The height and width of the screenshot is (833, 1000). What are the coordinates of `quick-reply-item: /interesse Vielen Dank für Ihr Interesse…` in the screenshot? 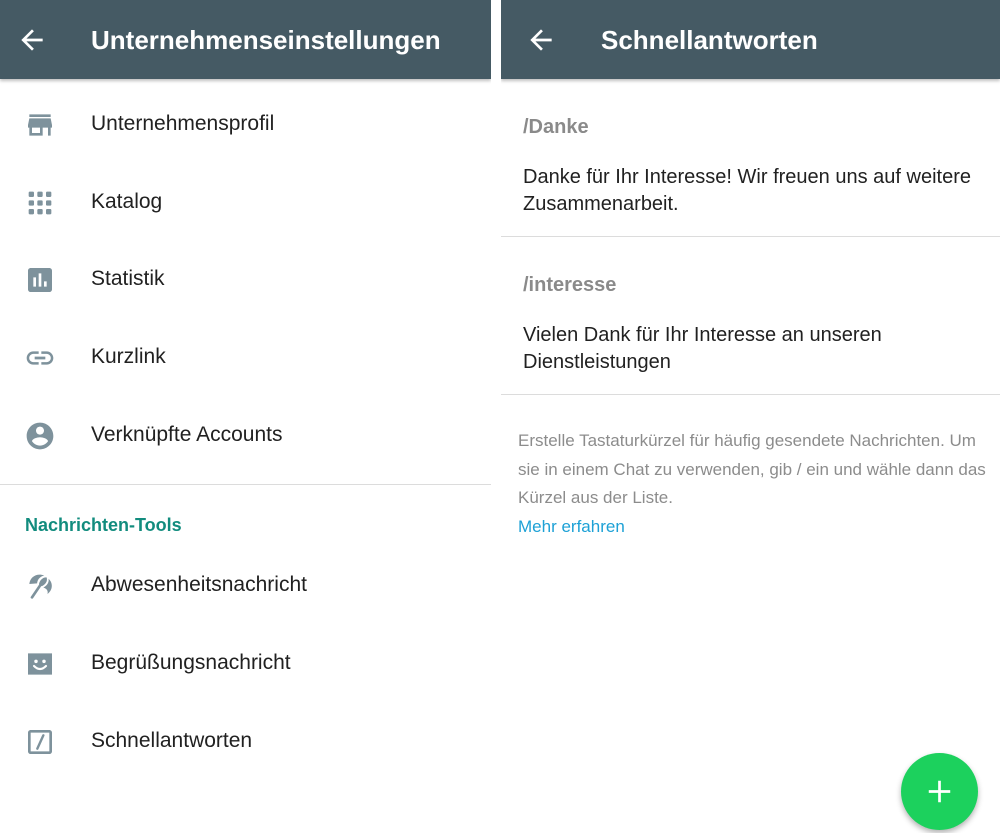 It's located at (750, 315).